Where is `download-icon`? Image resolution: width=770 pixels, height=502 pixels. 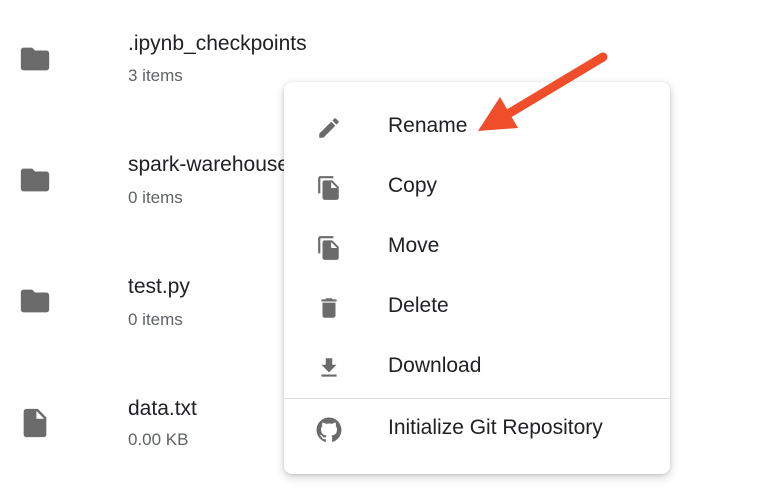
download-icon is located at coordinates (329, 368).